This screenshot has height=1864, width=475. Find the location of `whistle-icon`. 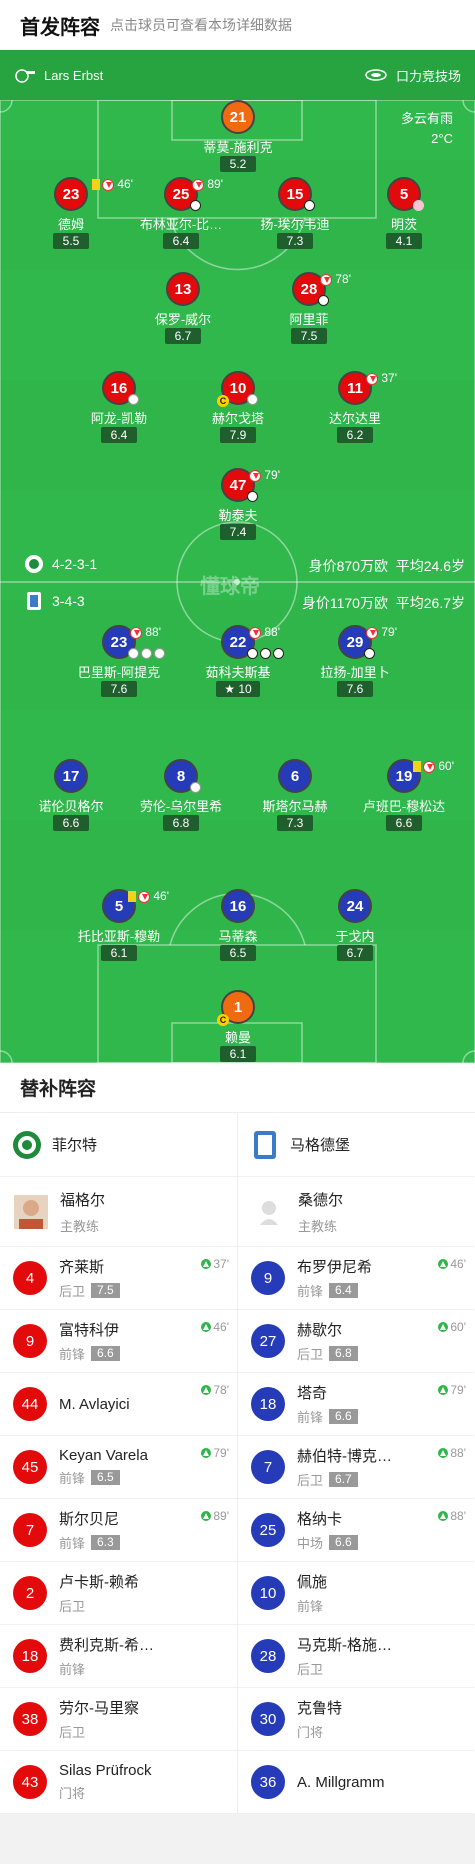

whistle-icon is located at coordinates (25, 76).